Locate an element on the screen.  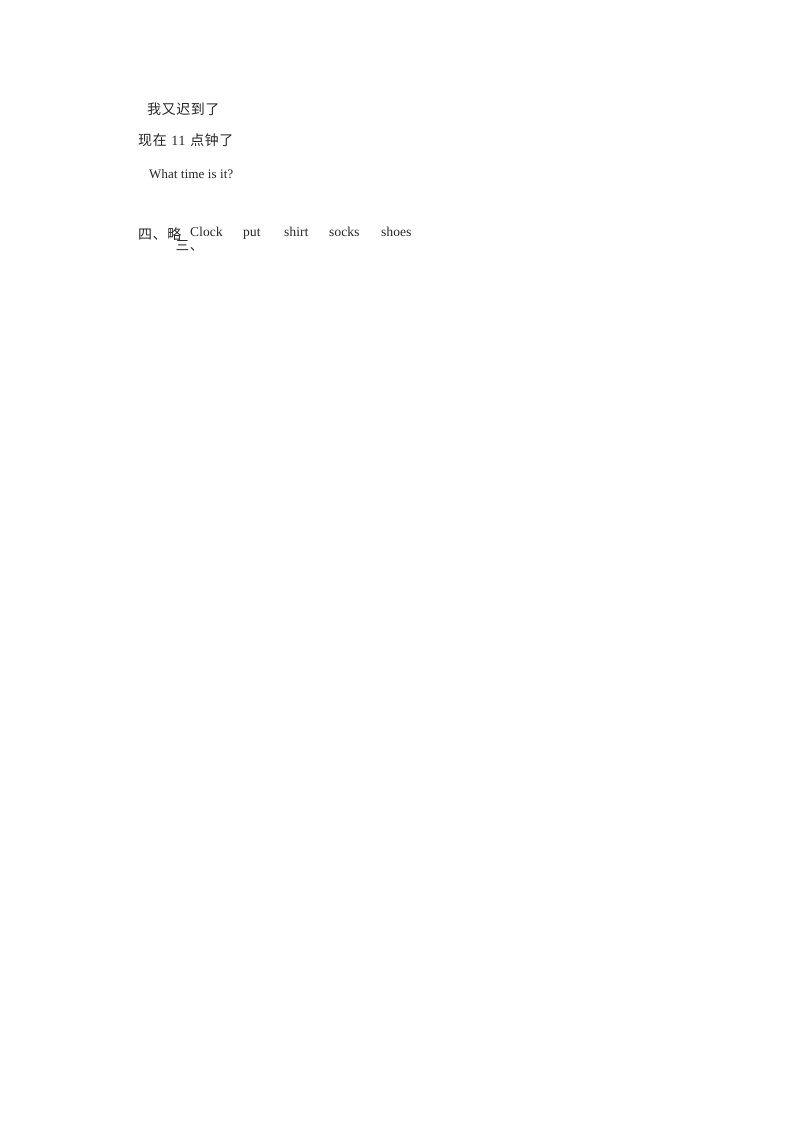
answer-row-inner: 三、 Clock put shirt socks shoes is located at coordinates (307, 238).